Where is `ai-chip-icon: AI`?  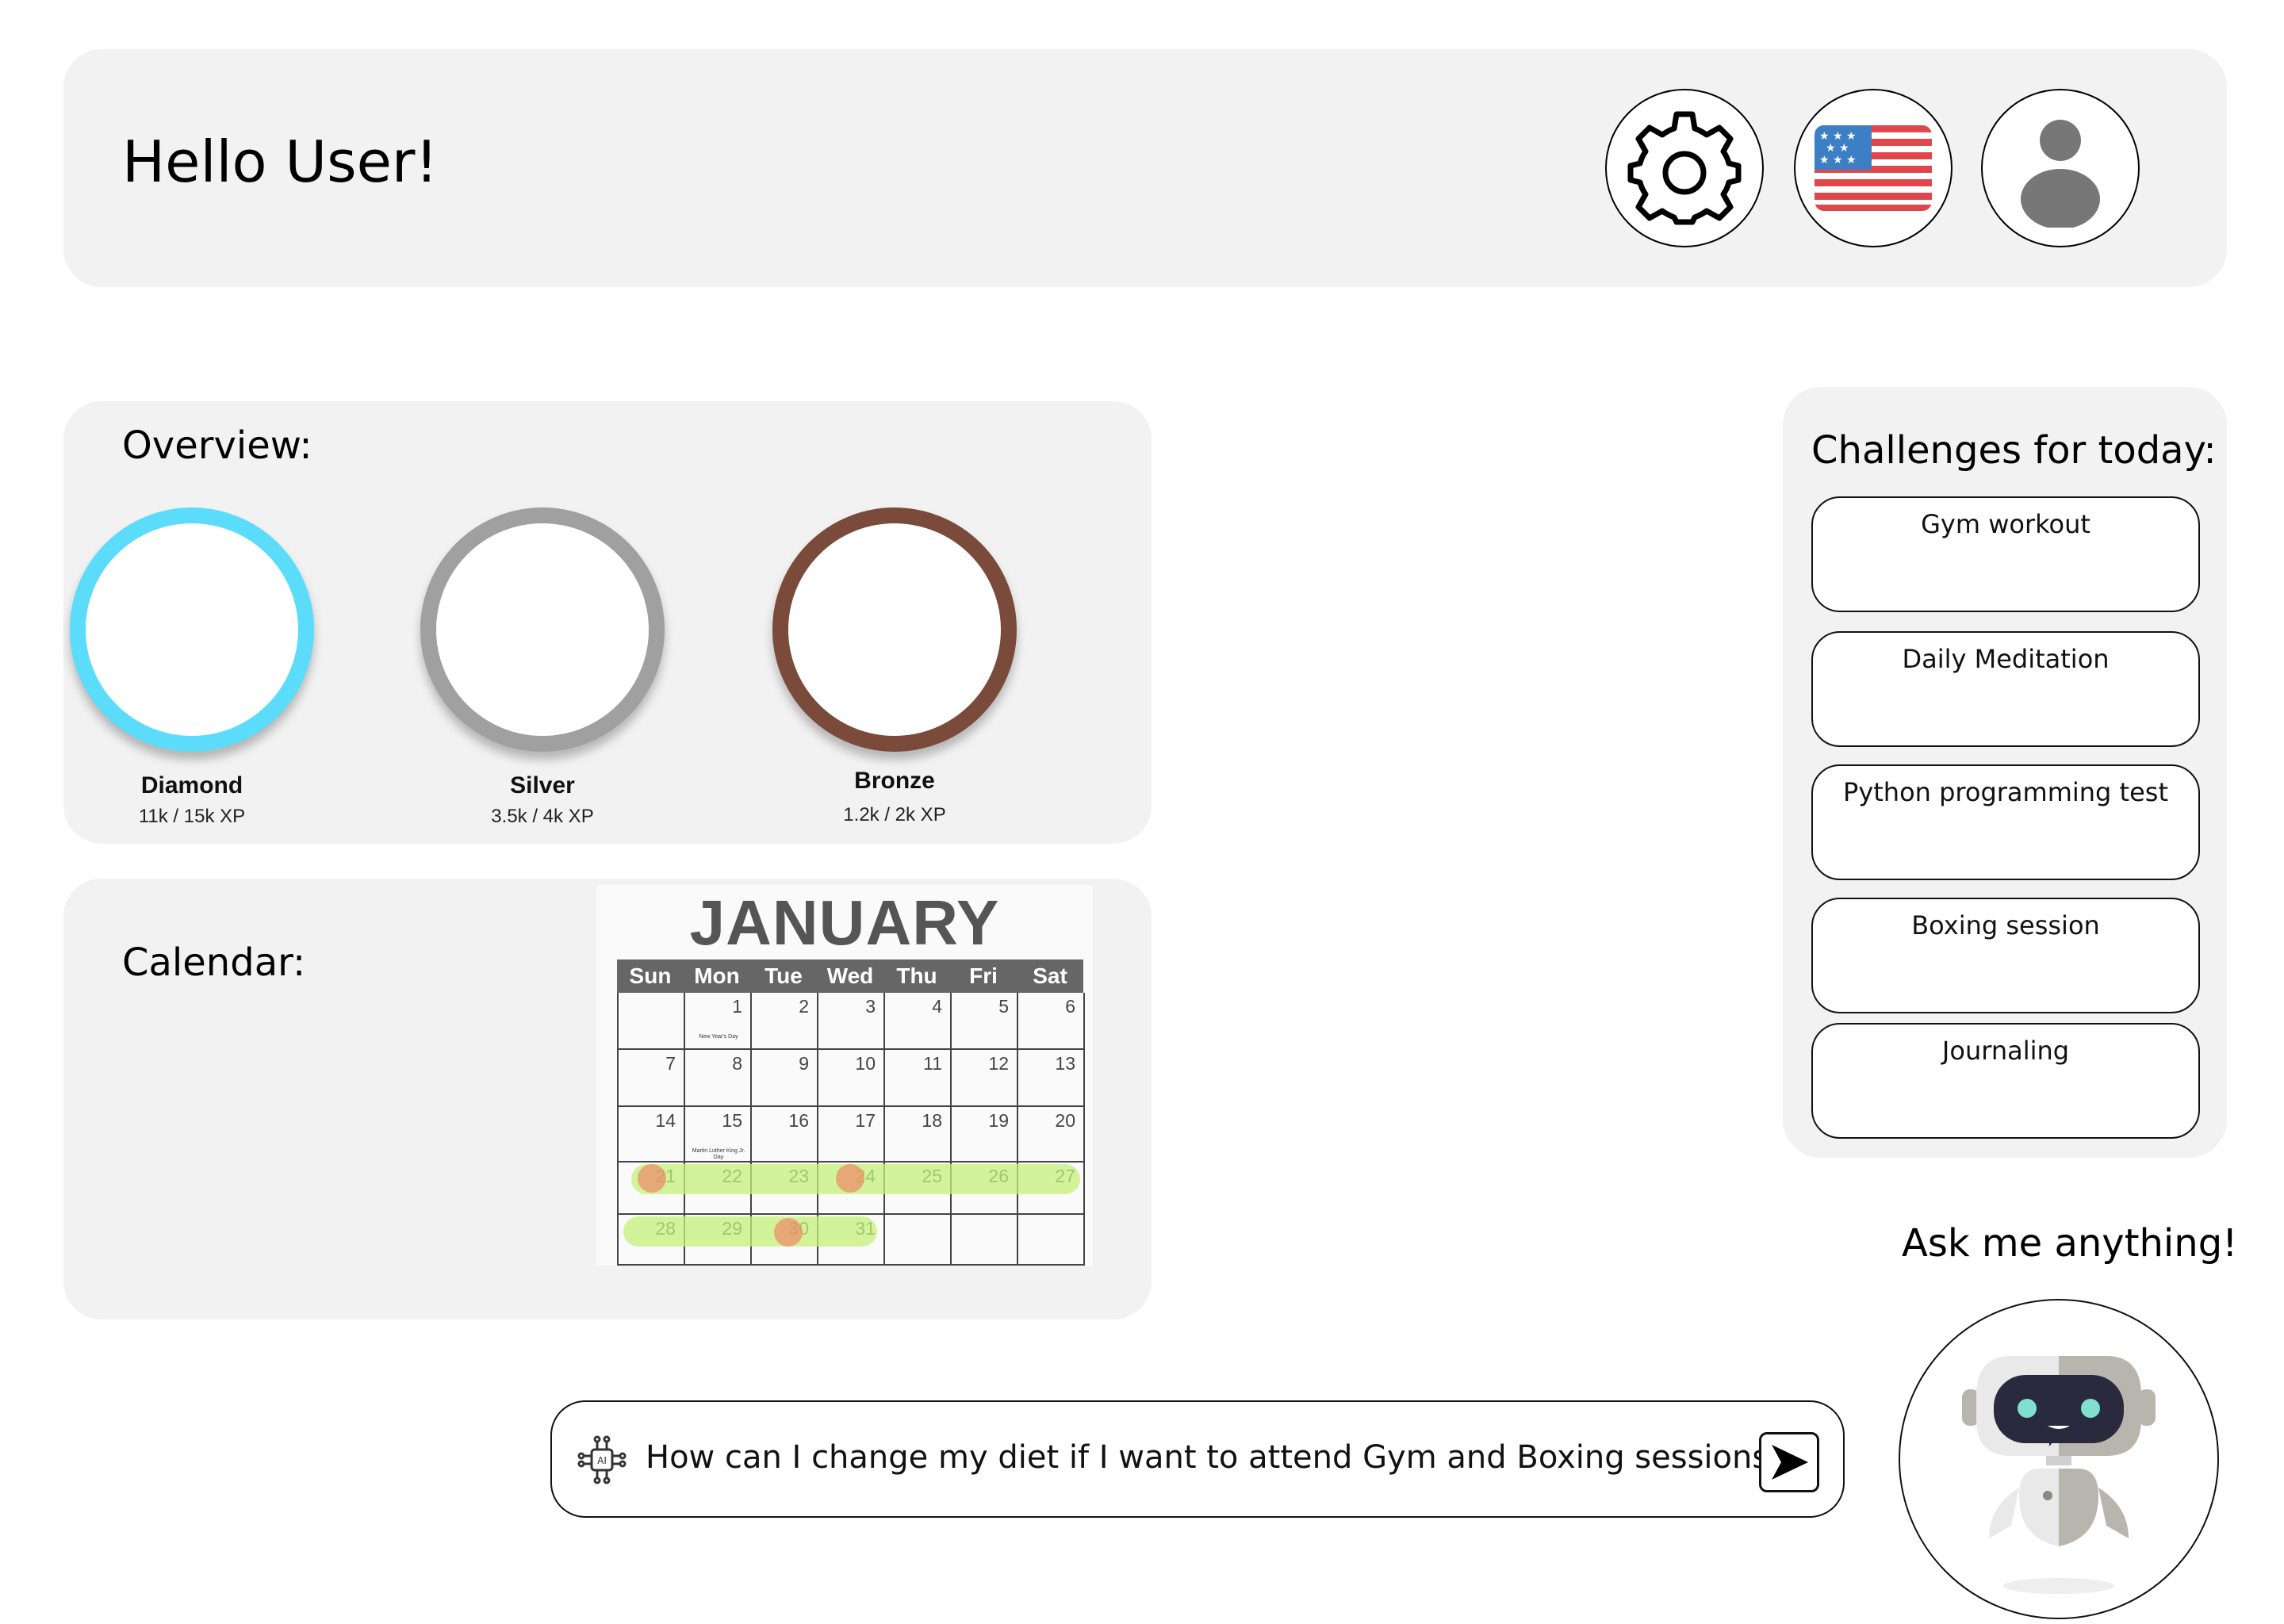 ai-chip-icon: AI is located at coordinates (602, 1459).